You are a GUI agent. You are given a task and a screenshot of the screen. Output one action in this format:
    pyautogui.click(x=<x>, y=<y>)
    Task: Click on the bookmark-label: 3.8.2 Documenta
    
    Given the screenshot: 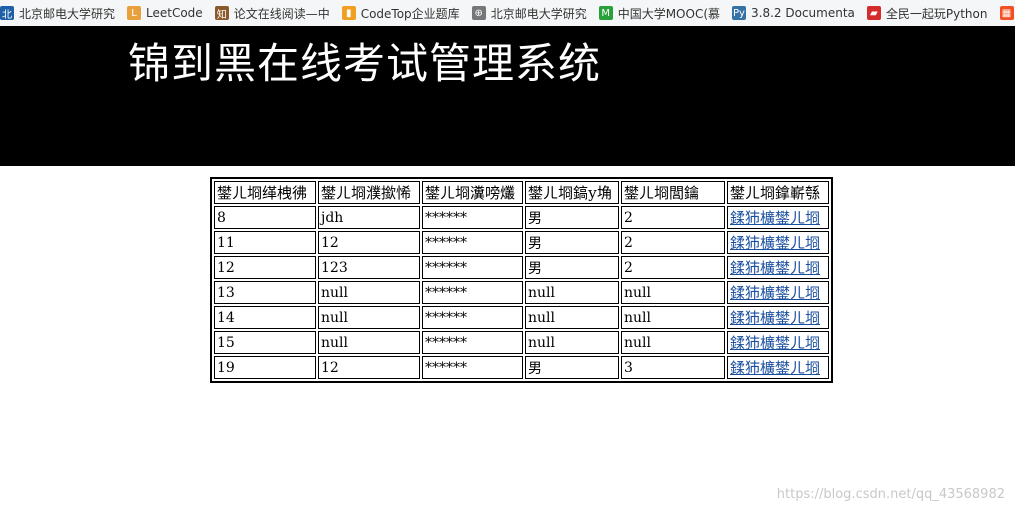 What is the action you would take?
    pyautogui.click(x=803, y=13)
    